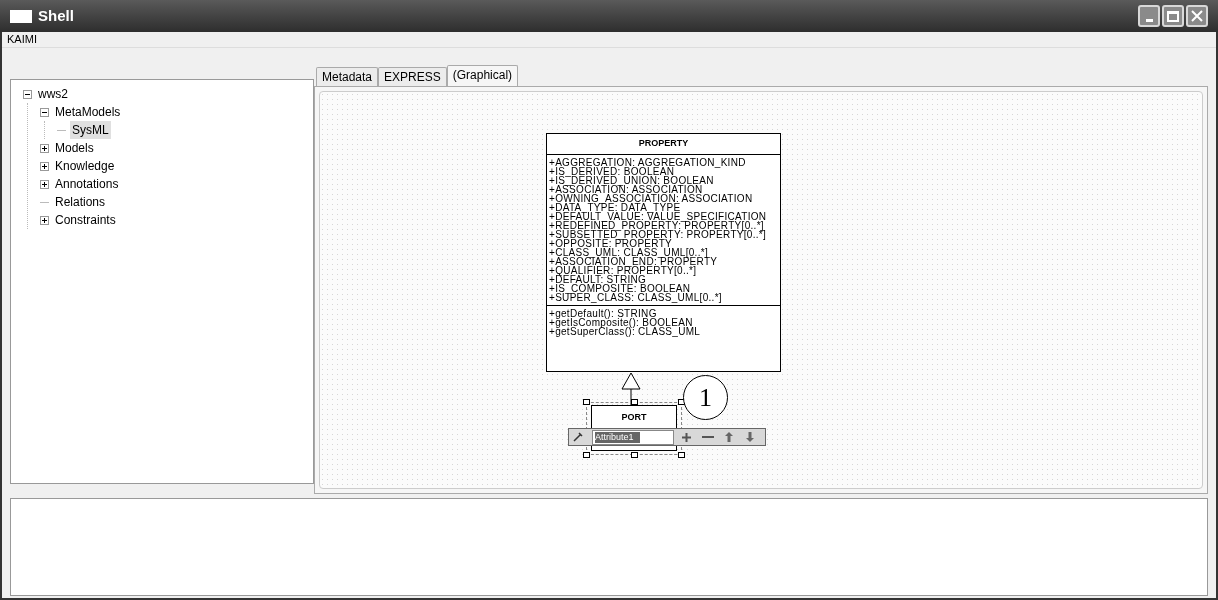 The image size is (1218, 600). I want to click on class-attribute: +DATA_TYPE: DATA_TYPE, so click(615, 207).